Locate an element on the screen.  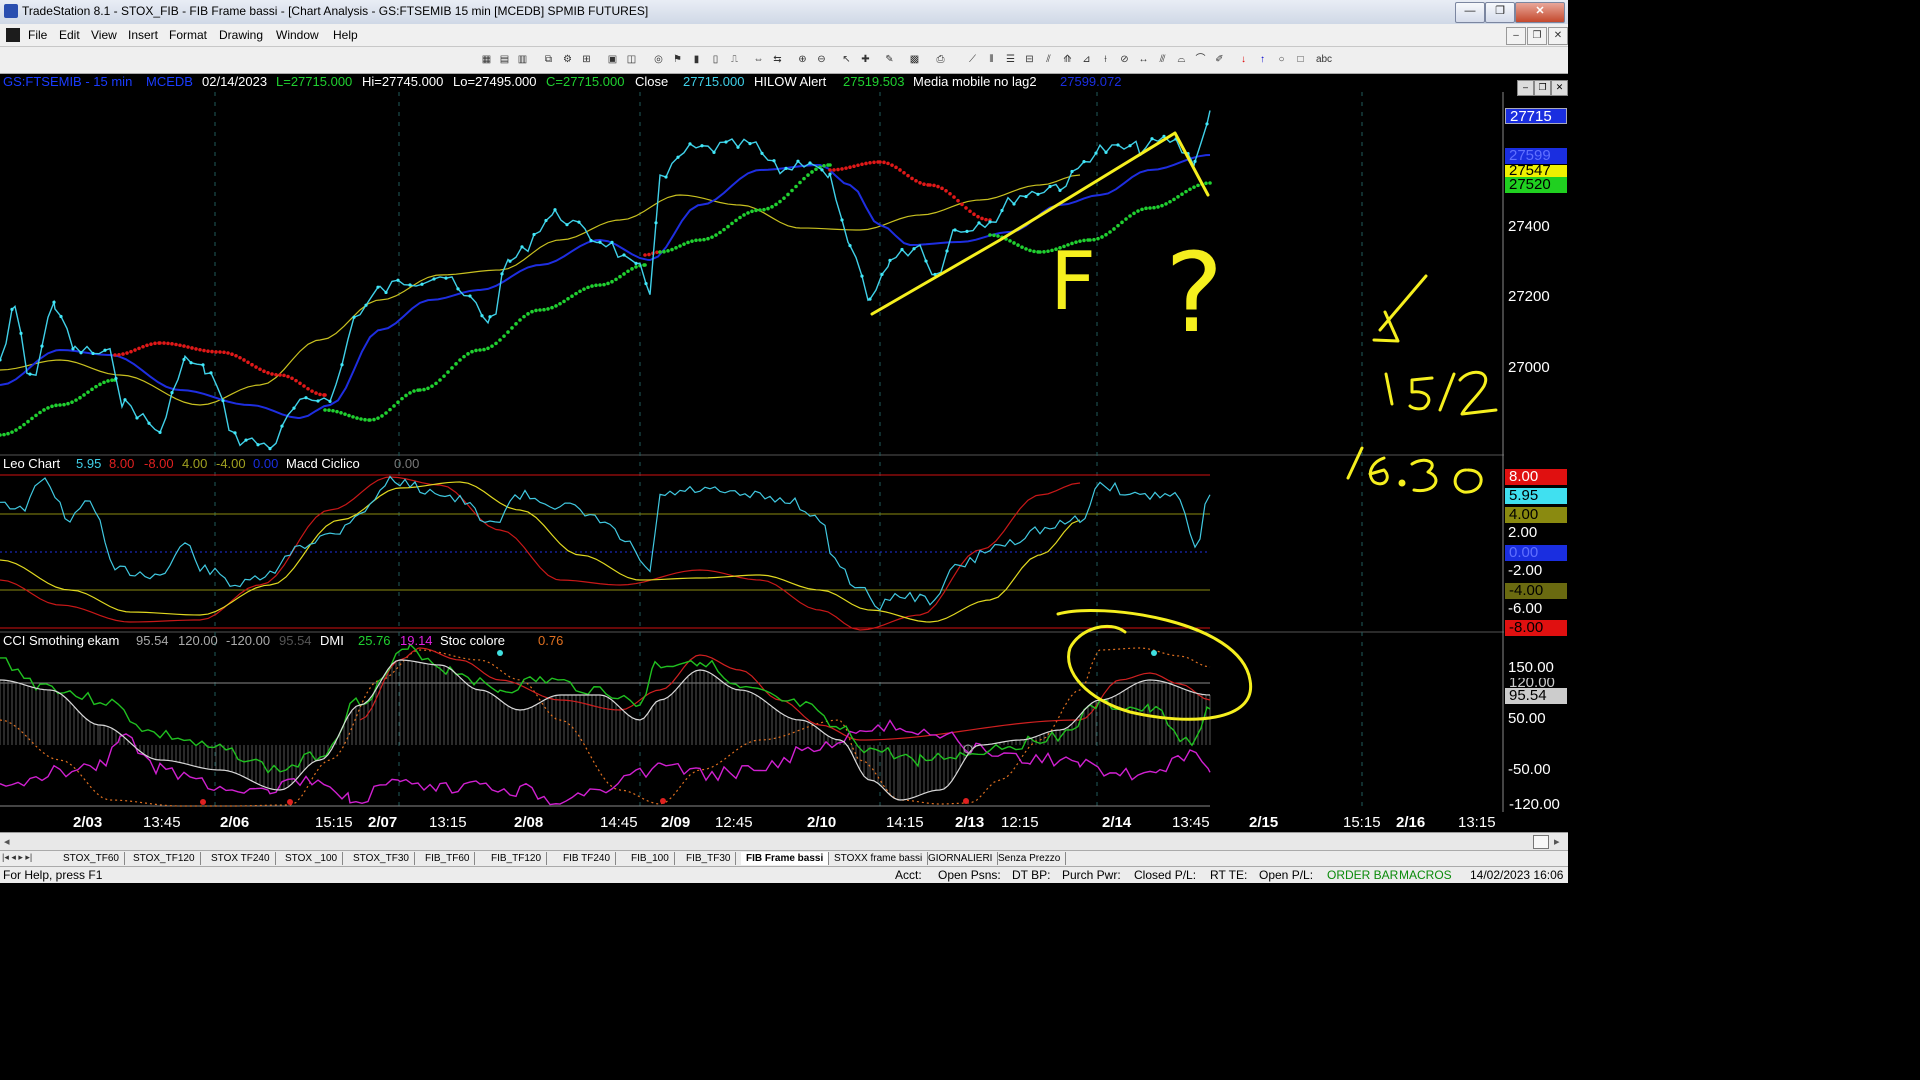
workspace-tab: Senza Prezzo is located at coordinates (1030, 858).